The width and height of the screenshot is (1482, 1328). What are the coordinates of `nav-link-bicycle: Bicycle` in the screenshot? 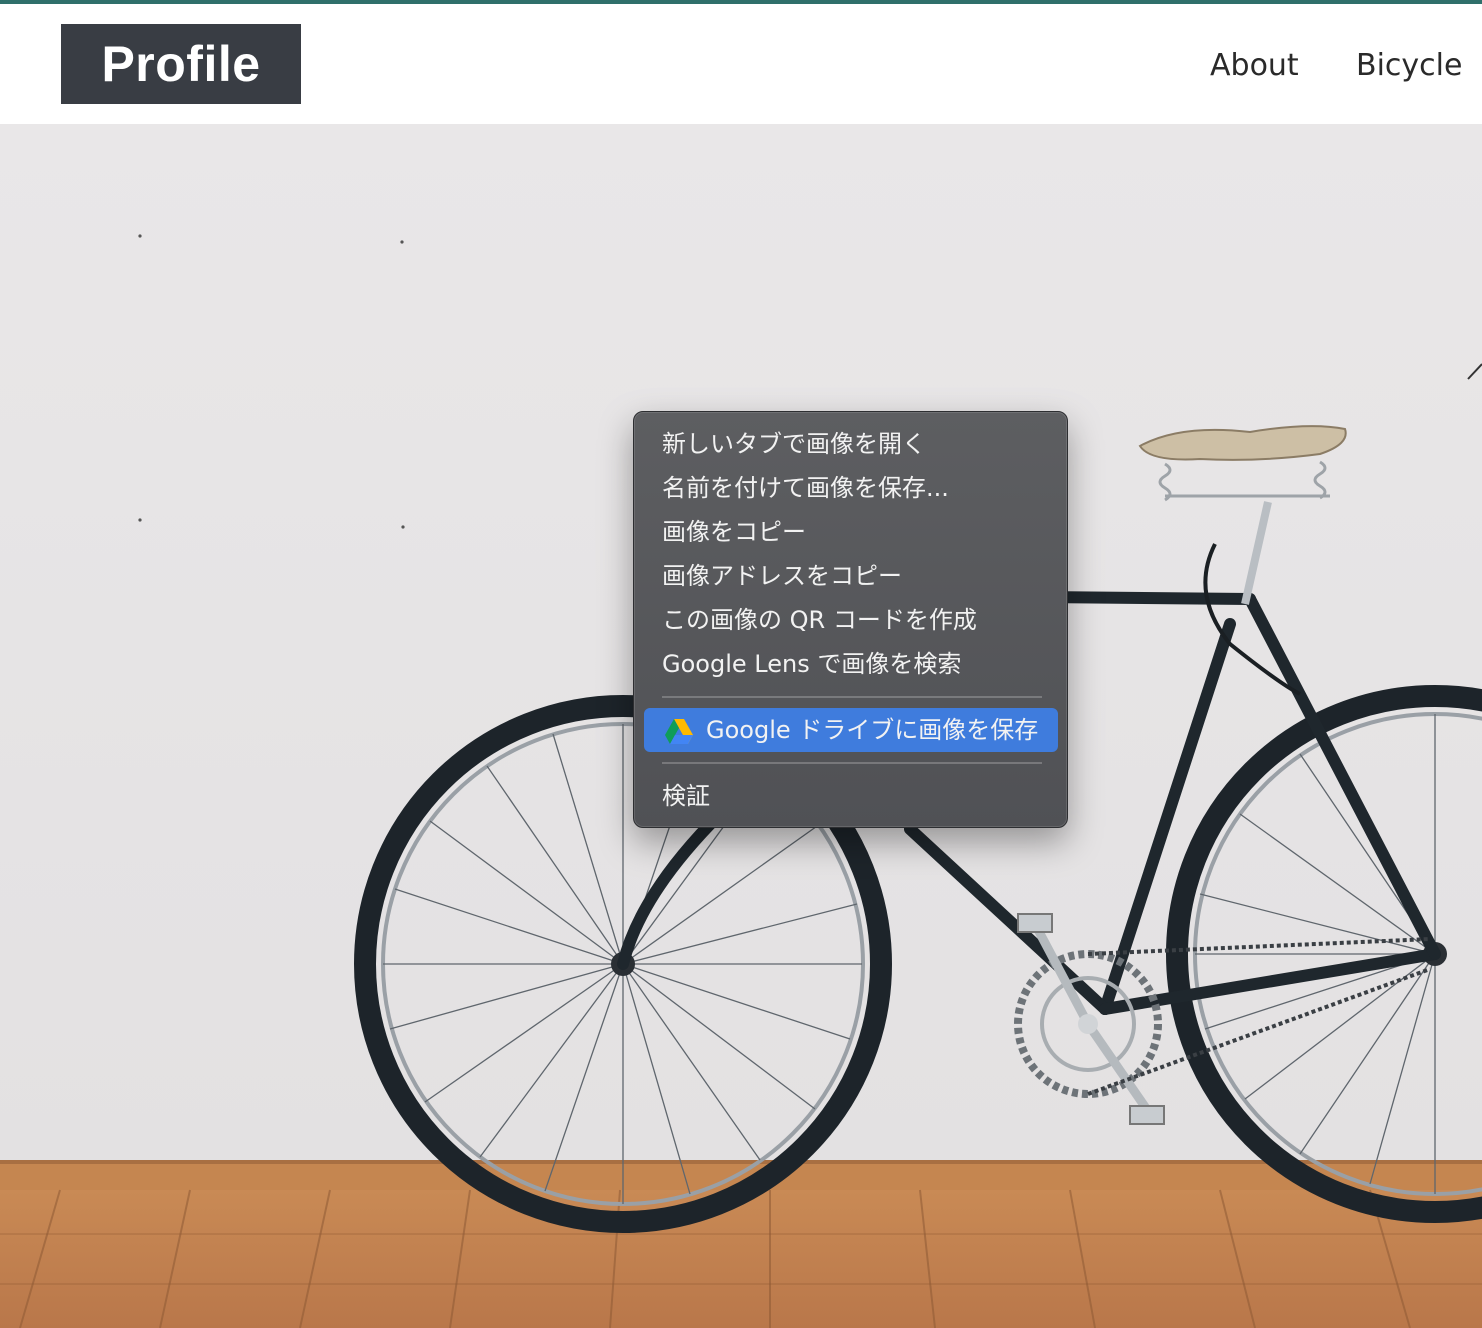 It's located at (1409, 65).